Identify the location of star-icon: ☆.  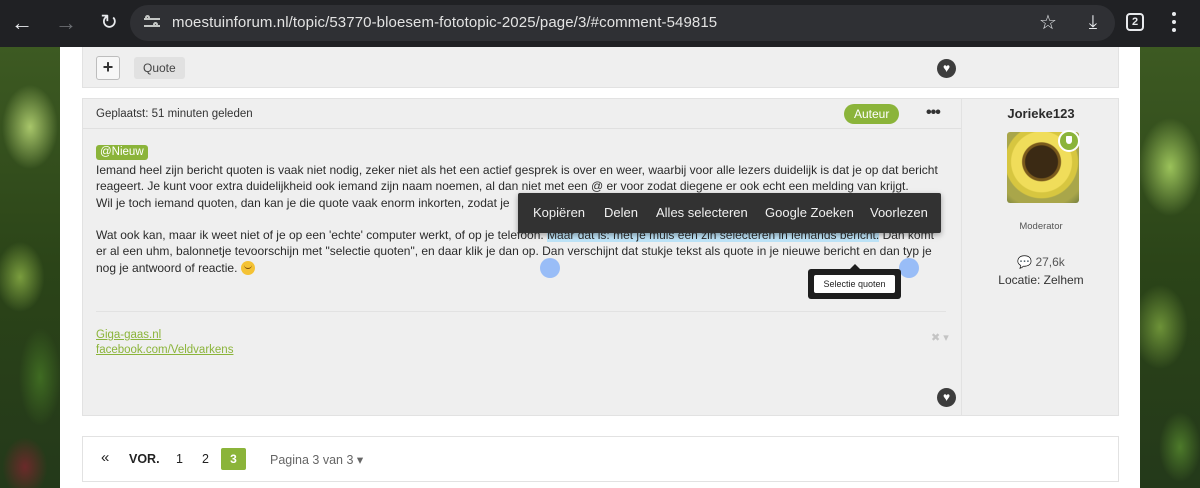
(1048, 23).